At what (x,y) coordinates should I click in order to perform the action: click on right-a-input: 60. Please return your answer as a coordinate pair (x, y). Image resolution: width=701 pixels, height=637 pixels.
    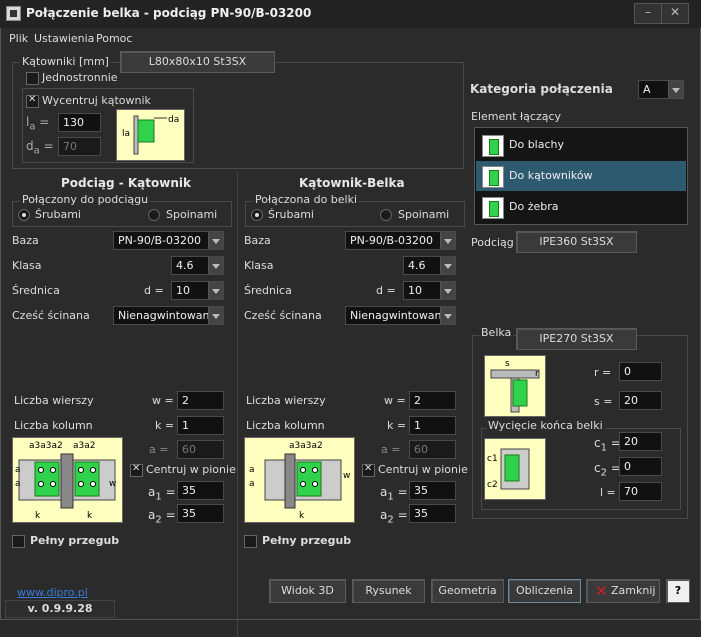
    Looking at the image, I should click on (432, 449).